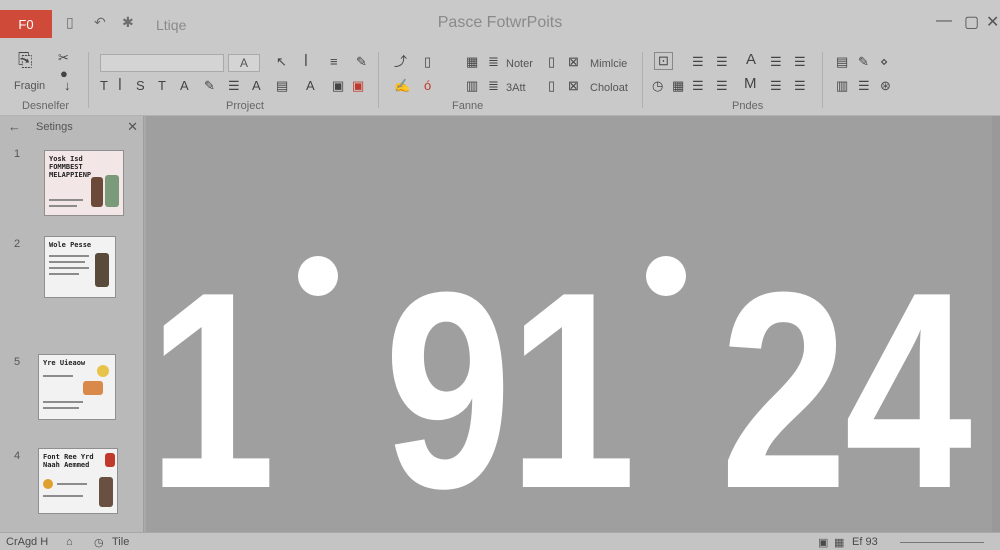 The height and width of the screenshot is (550, 1000). Describe the element at coordinates (865, 542) in the screenshot. I see `zoom-level: Ef 93` at that location.